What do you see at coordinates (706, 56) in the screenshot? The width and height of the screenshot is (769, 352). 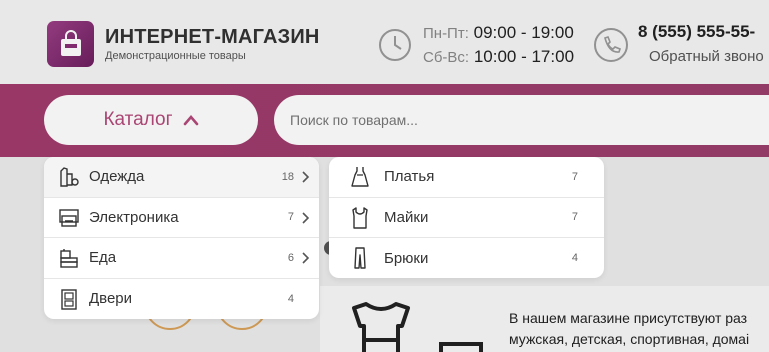 I see `callback-link: Обратный звоно` at bounding box center [706, 56].